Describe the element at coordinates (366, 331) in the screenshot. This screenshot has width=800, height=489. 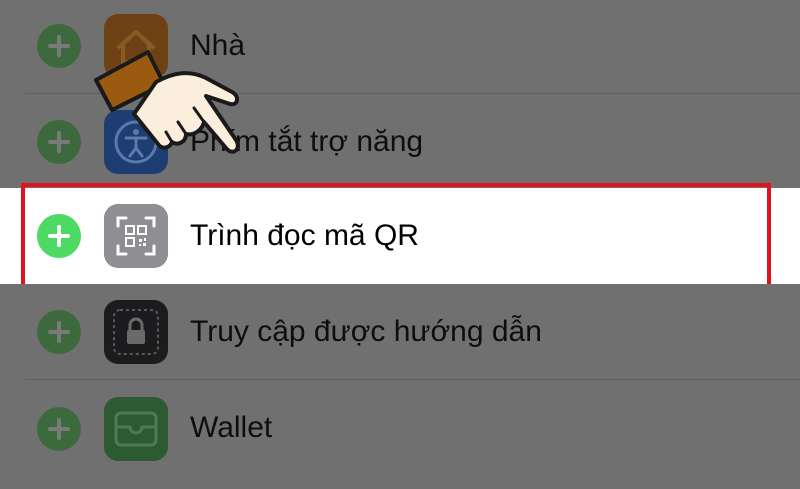
I see `control-label: Truy cập được hướng dẫn` at that location.